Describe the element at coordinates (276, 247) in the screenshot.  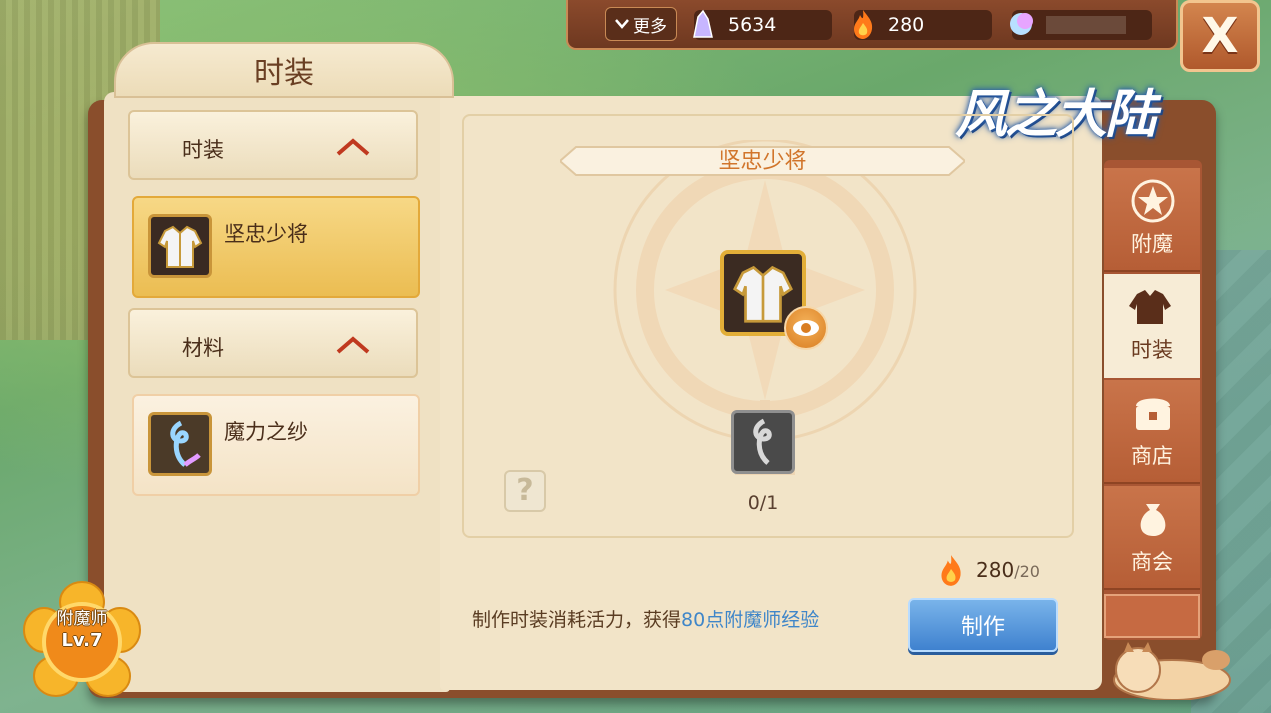
I see `list-item-fashion-selected: 坚忠少将` at that location.